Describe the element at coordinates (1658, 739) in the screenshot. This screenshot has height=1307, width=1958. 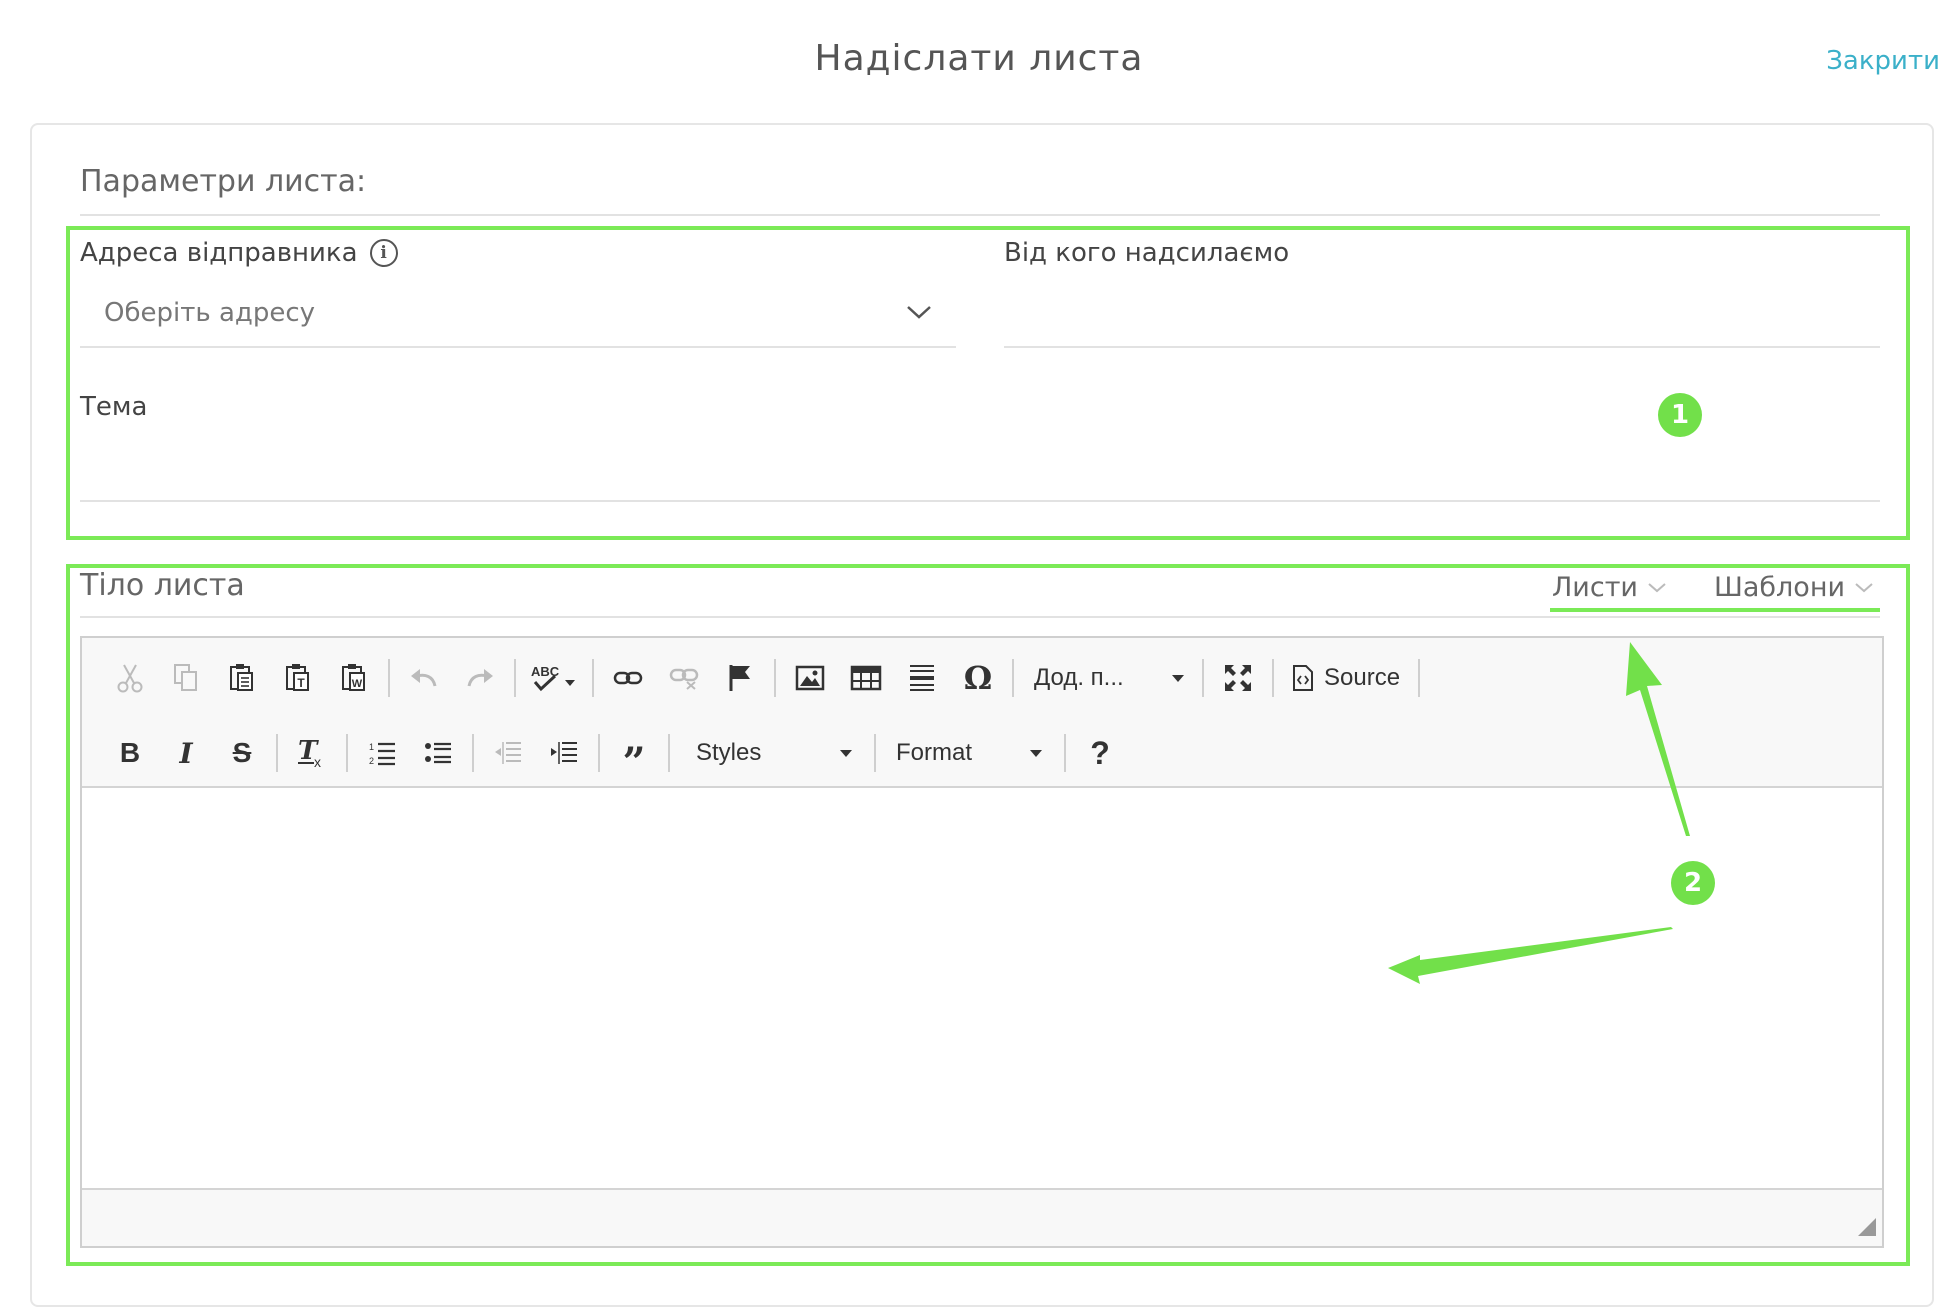
I see `arrow-to-tabs` at that location.